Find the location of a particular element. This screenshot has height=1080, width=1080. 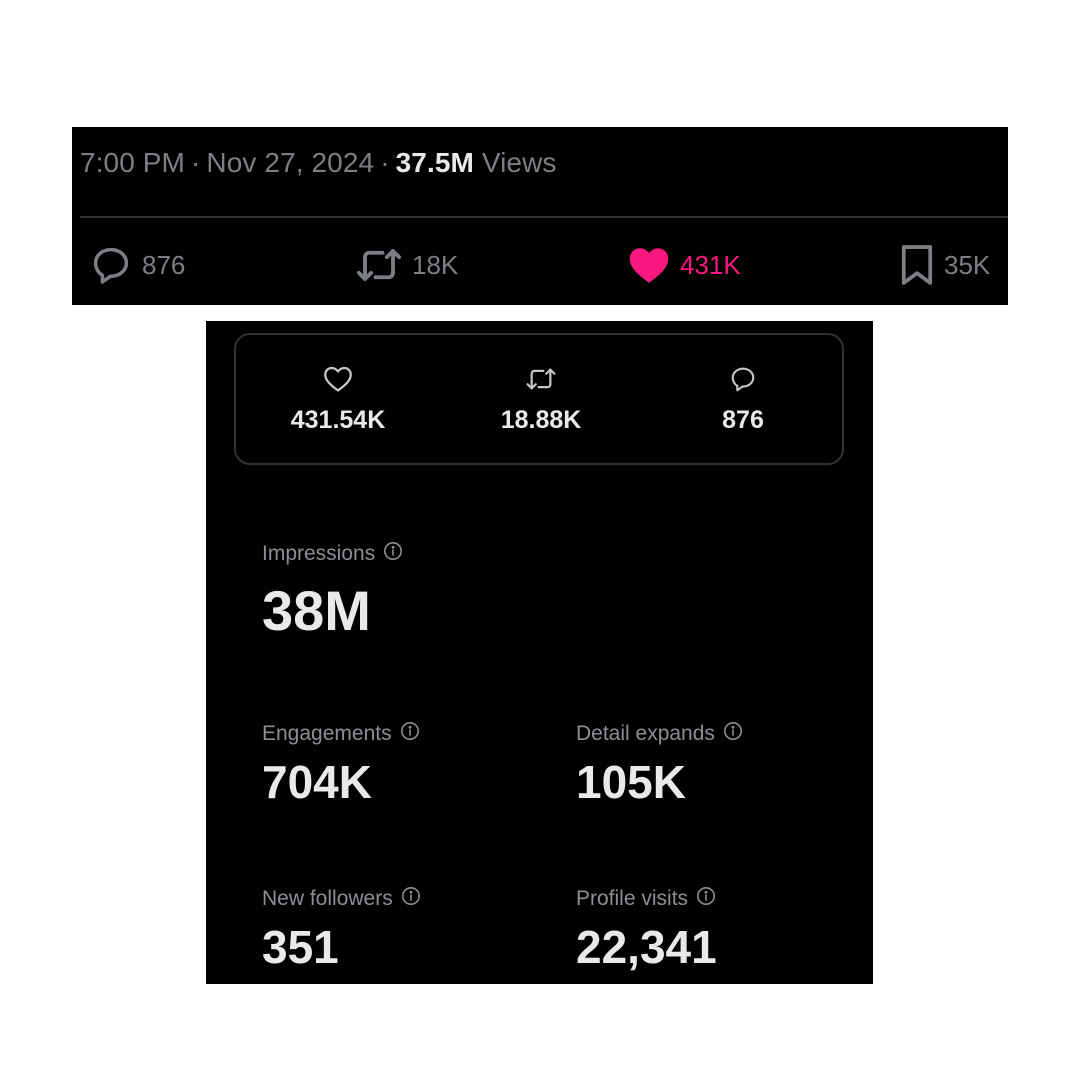

metric-label: New followers is located at coordinates (327, 898).